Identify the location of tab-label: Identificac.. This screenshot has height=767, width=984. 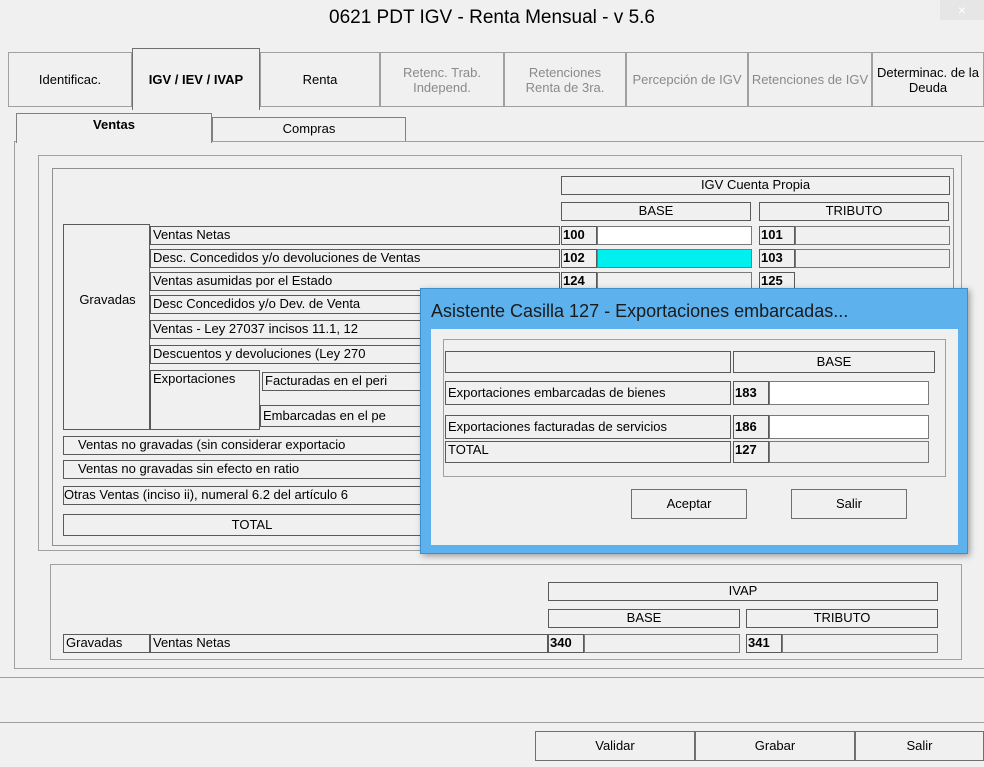
(70, 79).